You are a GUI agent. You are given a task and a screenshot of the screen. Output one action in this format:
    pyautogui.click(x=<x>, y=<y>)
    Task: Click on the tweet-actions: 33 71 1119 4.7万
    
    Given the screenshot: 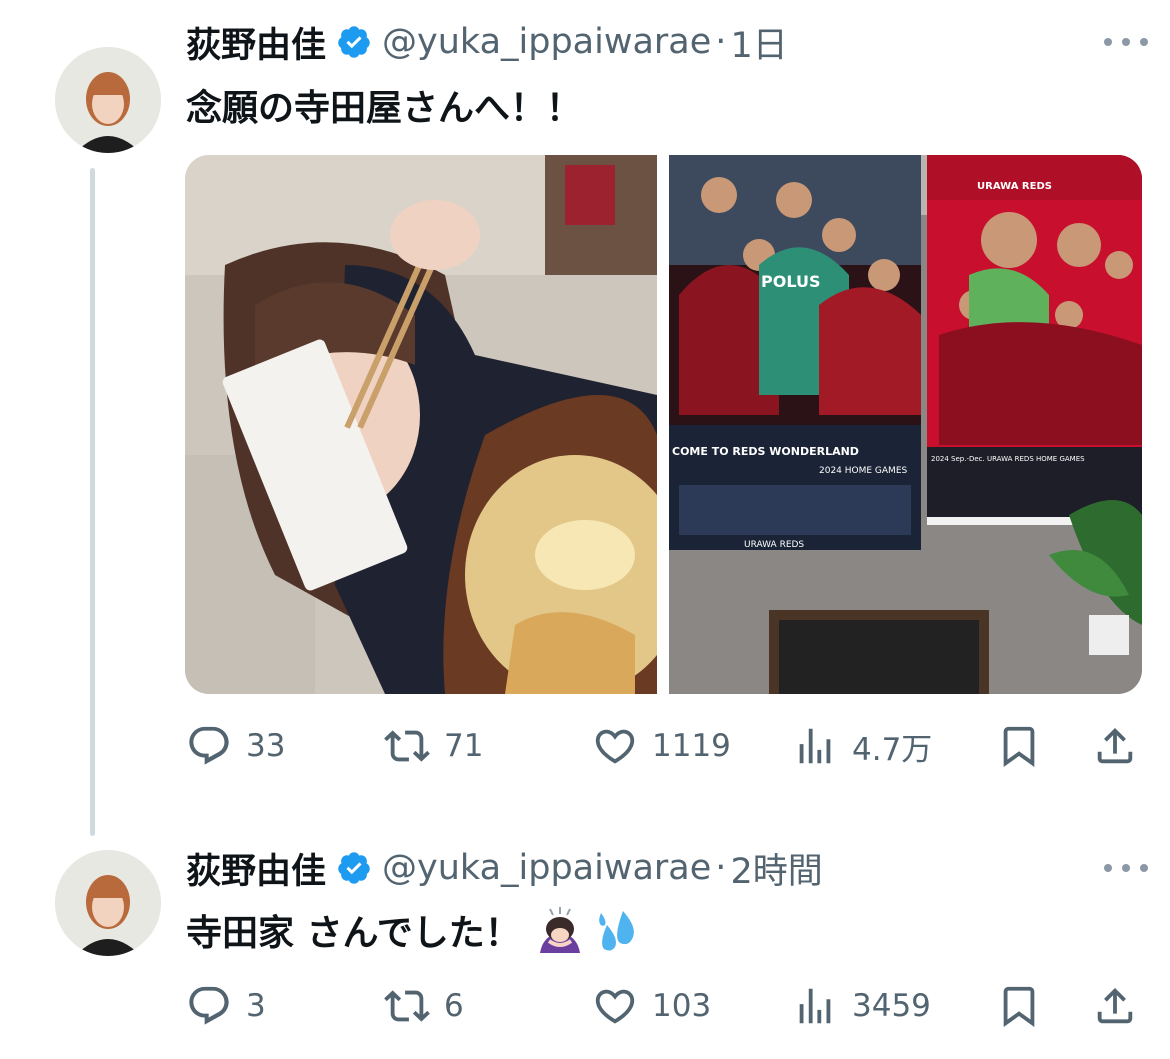 What is the action you would take?
    pyautogui.click(x=664, y=746)
    